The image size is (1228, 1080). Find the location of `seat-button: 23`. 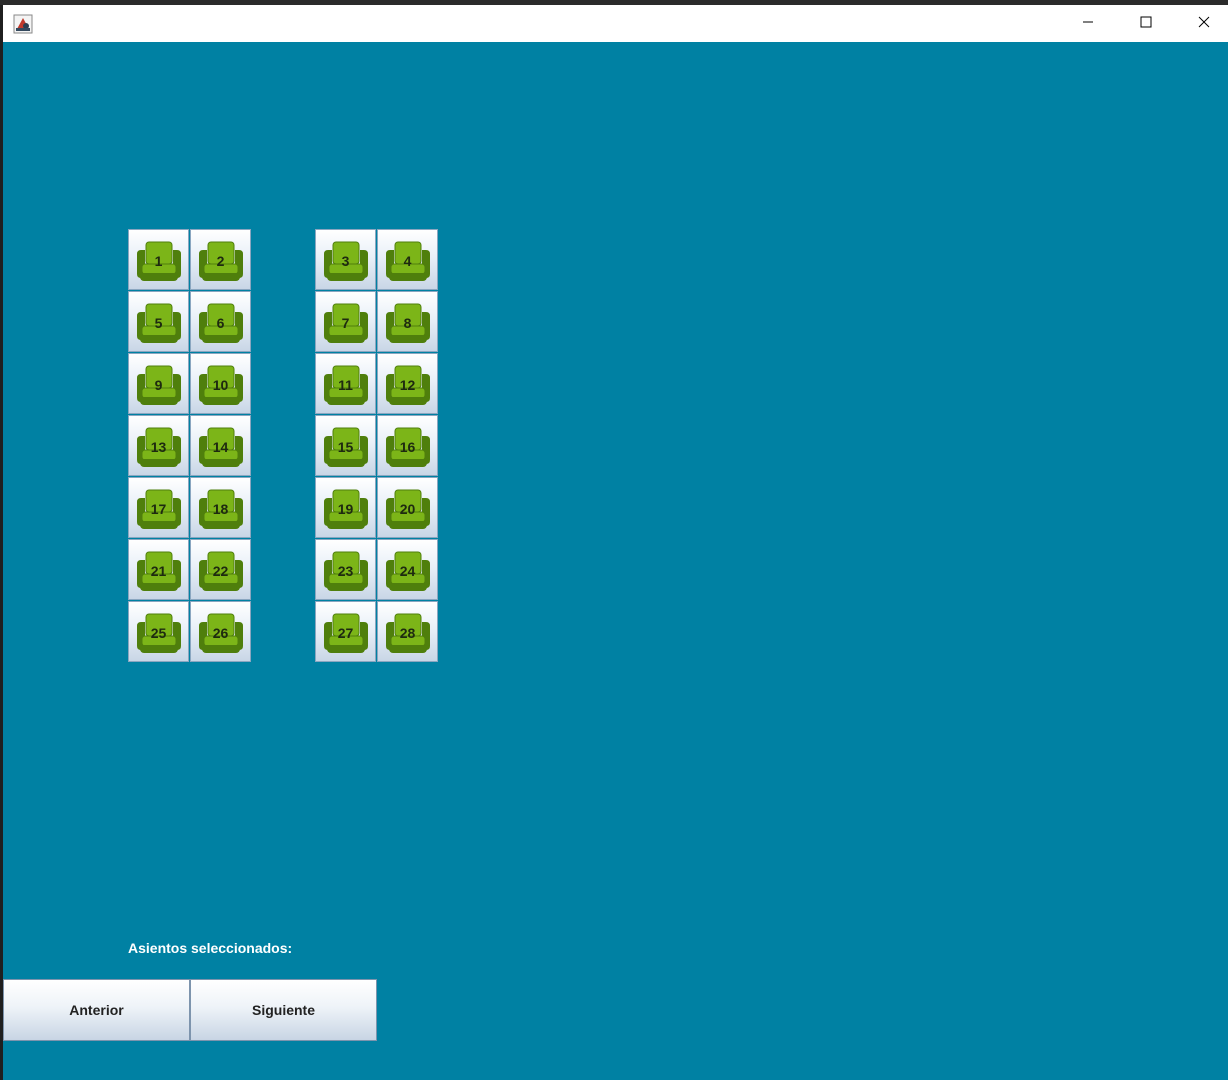

seat-button: 23 is located at coordinates (345, 569).